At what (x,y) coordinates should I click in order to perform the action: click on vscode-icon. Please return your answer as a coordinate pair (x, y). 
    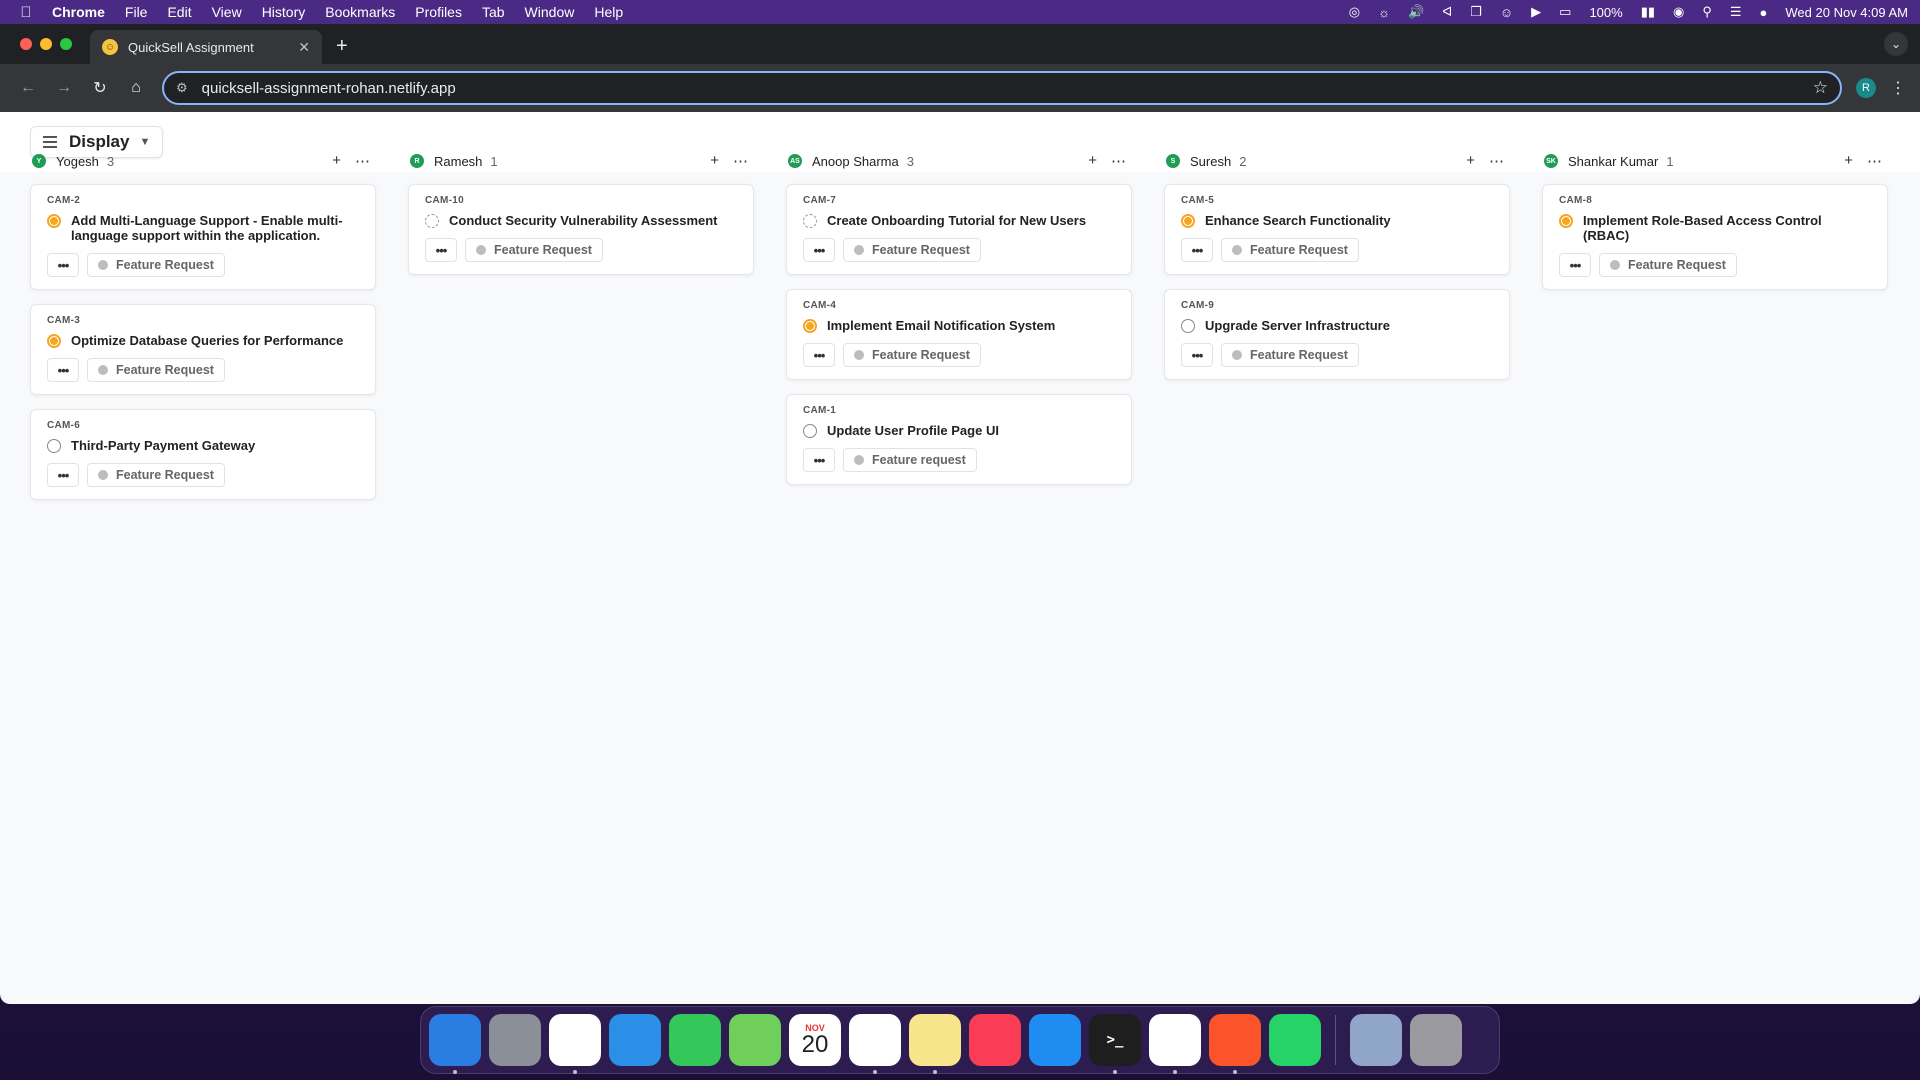
    Looking at the image, I should click on (1175, 1044).